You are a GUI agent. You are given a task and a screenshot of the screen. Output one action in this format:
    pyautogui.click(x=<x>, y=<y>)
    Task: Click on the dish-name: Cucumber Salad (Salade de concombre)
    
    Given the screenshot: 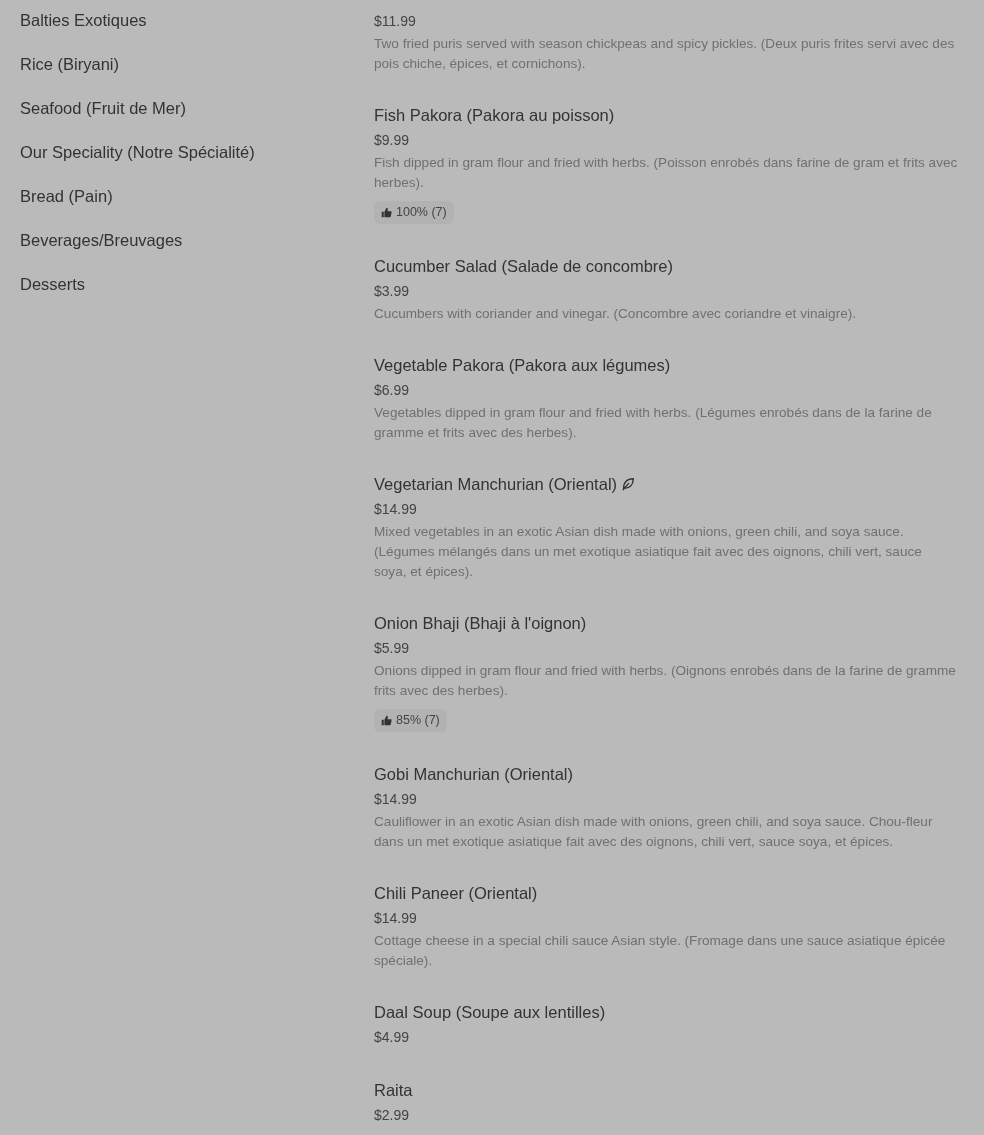 What is the action you would take?
    pyautogui.click(x=523, y=265)
    